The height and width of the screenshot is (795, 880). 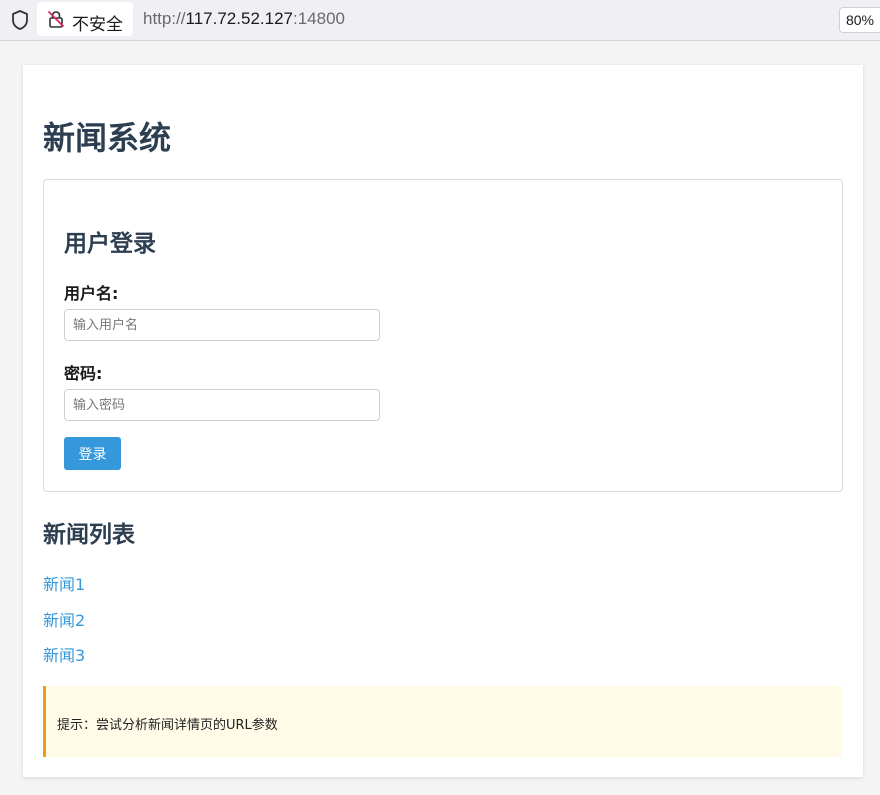 What do you see at coordinates (164, 18) in the screenshot?
I see `url-scheme: http://` at bounding box center [164, 18].